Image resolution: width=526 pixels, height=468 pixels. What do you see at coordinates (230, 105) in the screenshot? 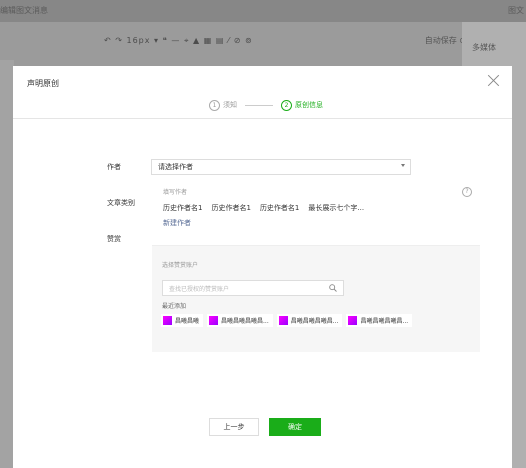
I see `step-label: 须知` at bounding box center [230, 105].